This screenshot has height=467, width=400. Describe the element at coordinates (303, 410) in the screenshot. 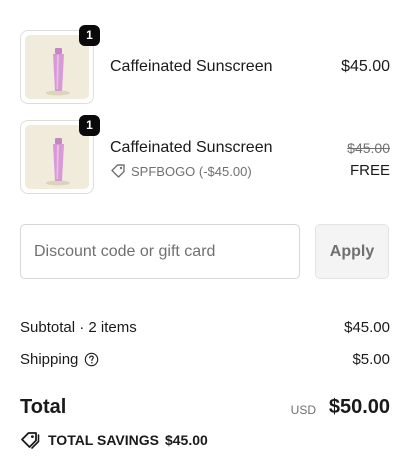

I see `currency-code: USD` at that location.